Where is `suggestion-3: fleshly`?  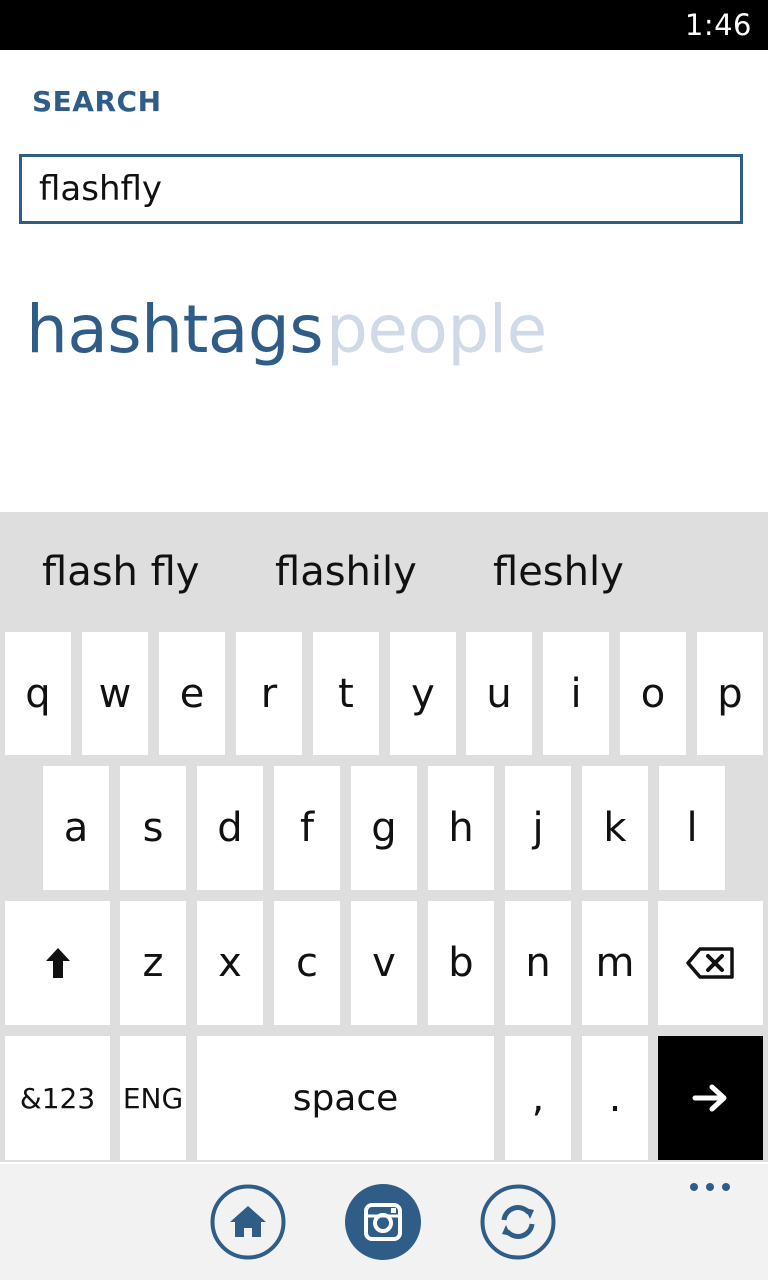
suggestion-3: fleshly is located at coordinates (558, 572).